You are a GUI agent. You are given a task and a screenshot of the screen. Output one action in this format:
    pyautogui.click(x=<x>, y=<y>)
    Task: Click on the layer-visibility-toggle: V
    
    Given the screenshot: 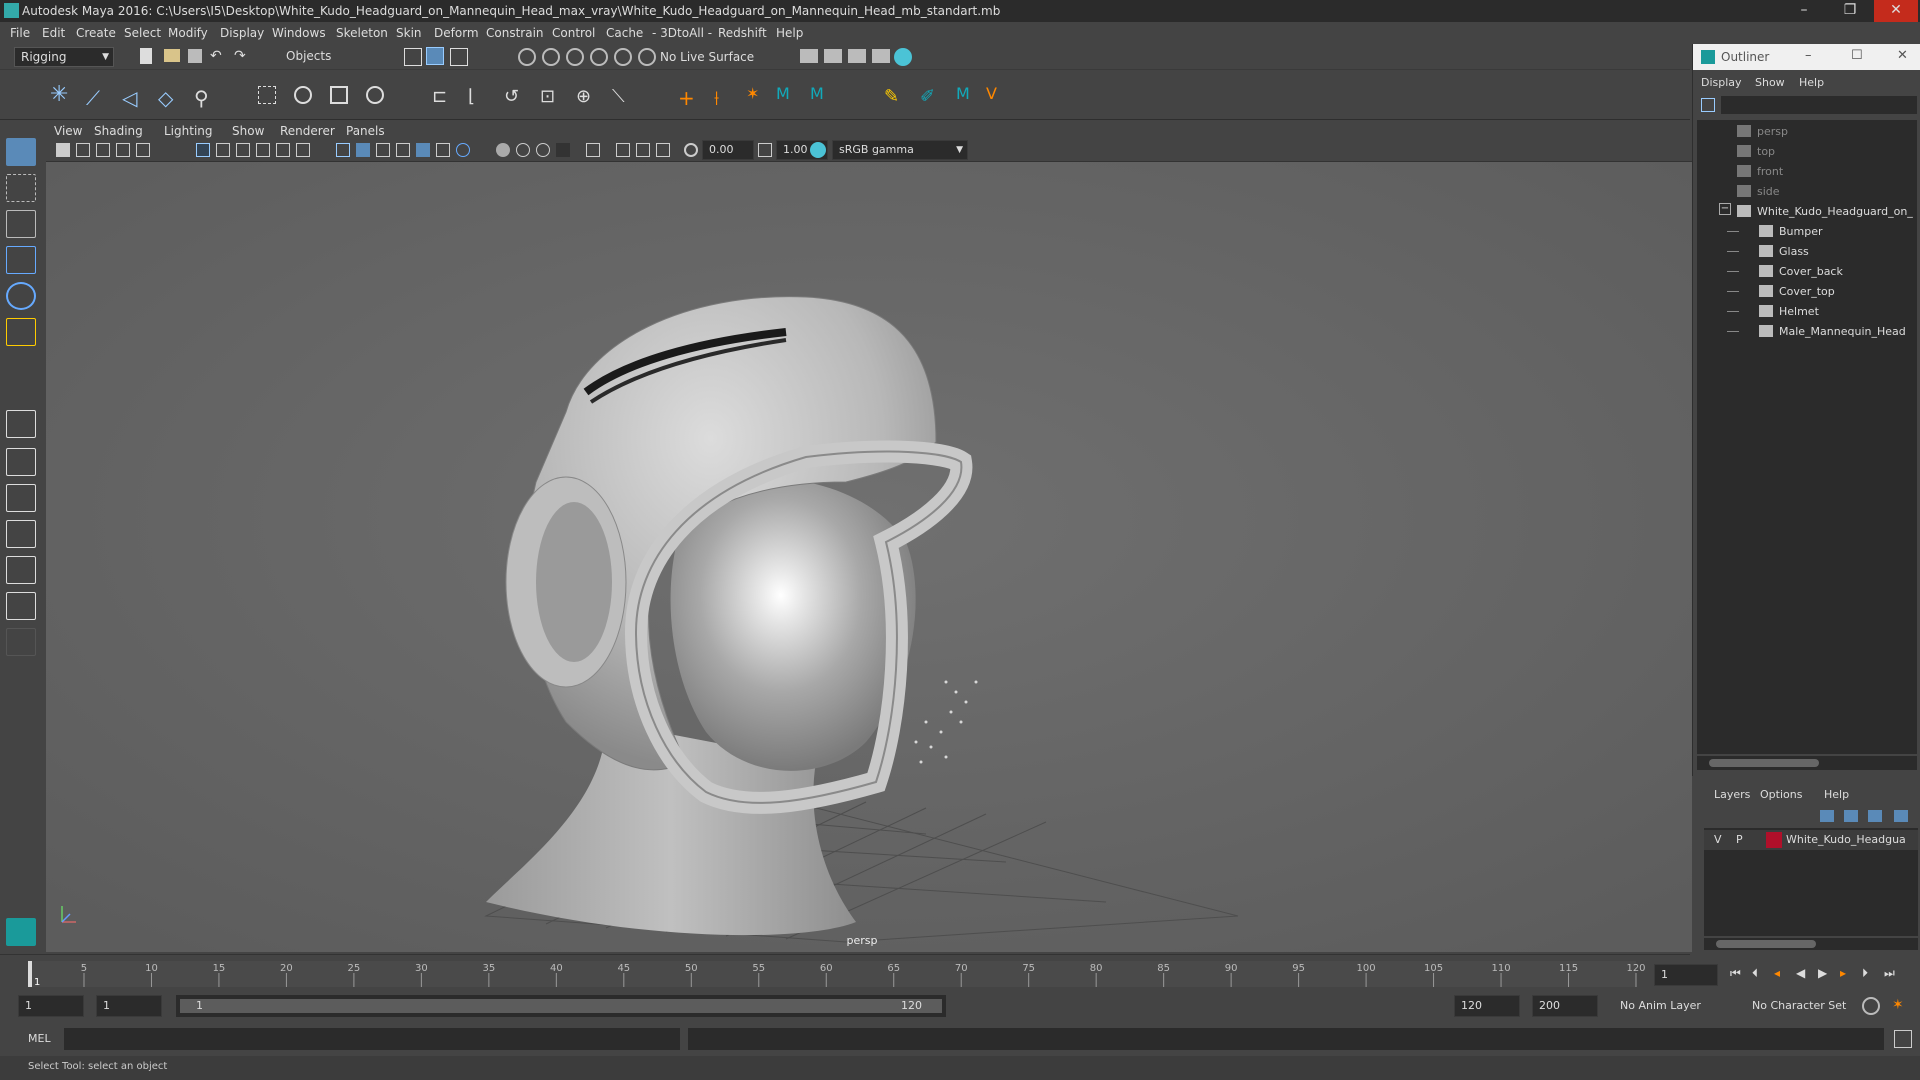 What is the action you would take?
    pyautogui.click(x=1718, y=839)
    